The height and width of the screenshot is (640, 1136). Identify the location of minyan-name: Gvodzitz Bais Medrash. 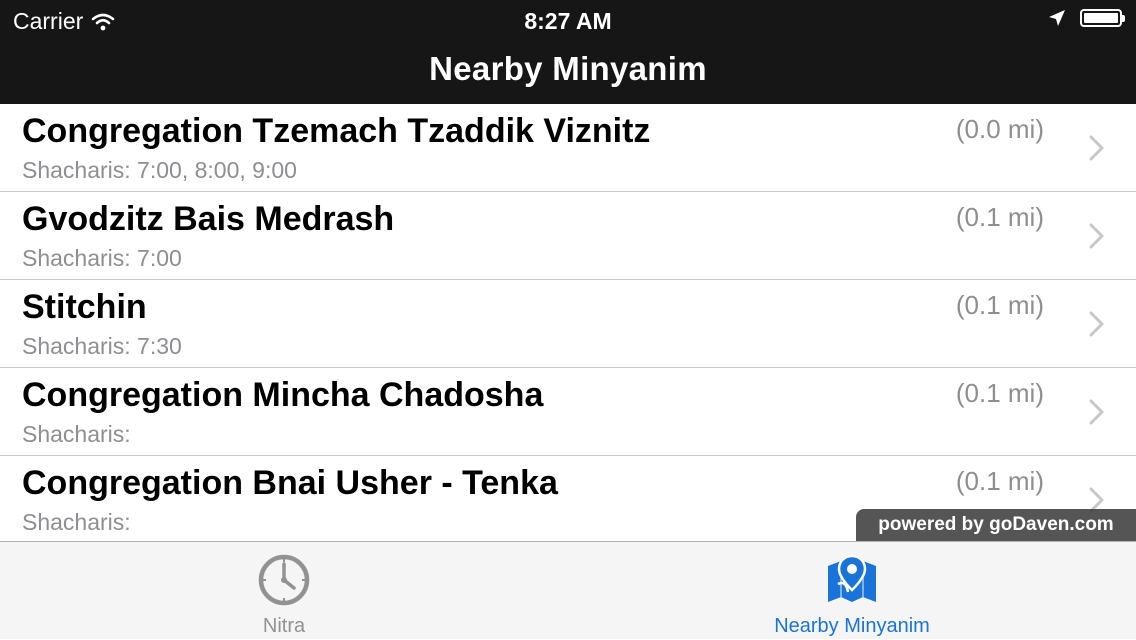
(208, 219).